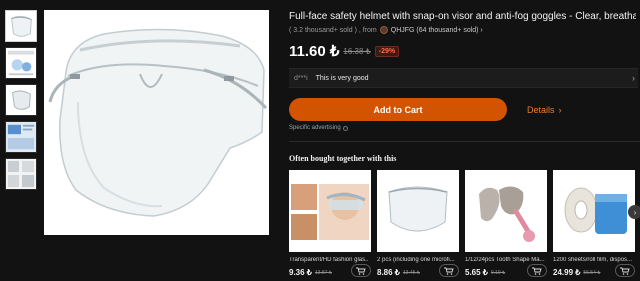  I want to click on sold-count: ( 3.2 thousand+ sold ) , from, so click(333, 30).